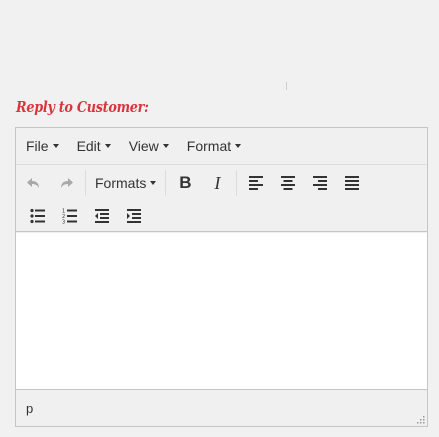 The image size is (439, 437). What do you see at coordinates (143, 146) in the screenshot?
I see `menu-view-label: View` at bounding box center [143, 146].